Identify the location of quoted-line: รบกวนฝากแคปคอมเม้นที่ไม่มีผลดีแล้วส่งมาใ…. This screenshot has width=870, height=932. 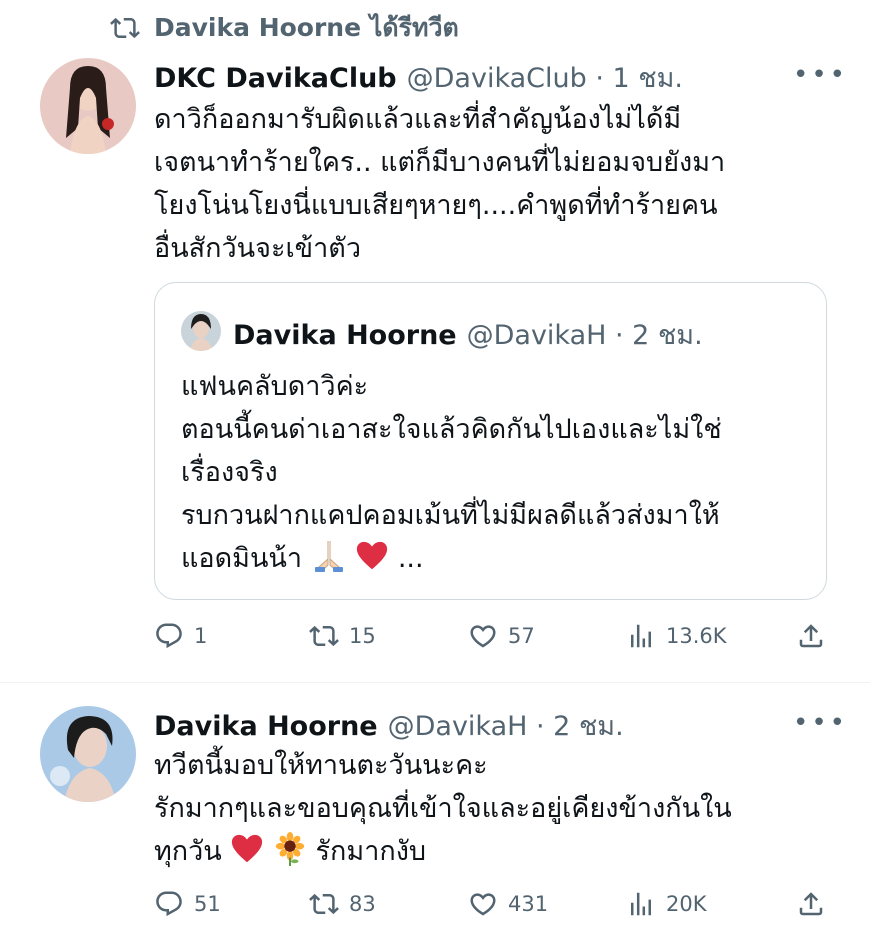
(450, 515).